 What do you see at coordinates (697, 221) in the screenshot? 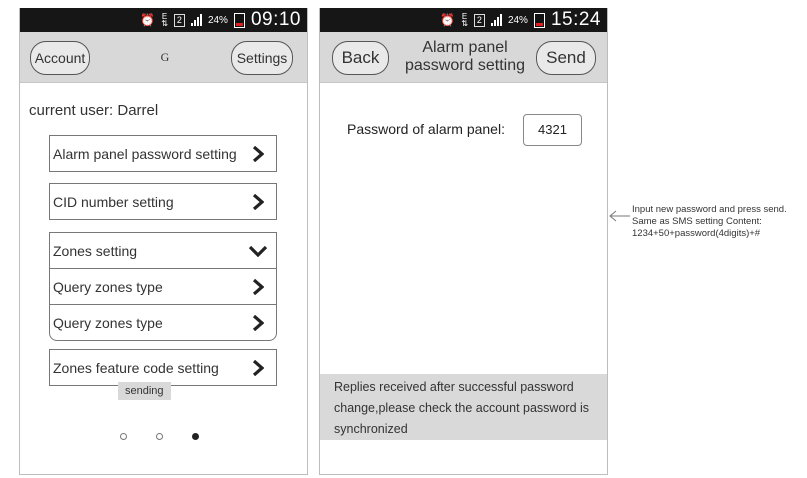
I see `annotation-line-2: Same as SMS setting Content:` at bounding box center [697, 221].